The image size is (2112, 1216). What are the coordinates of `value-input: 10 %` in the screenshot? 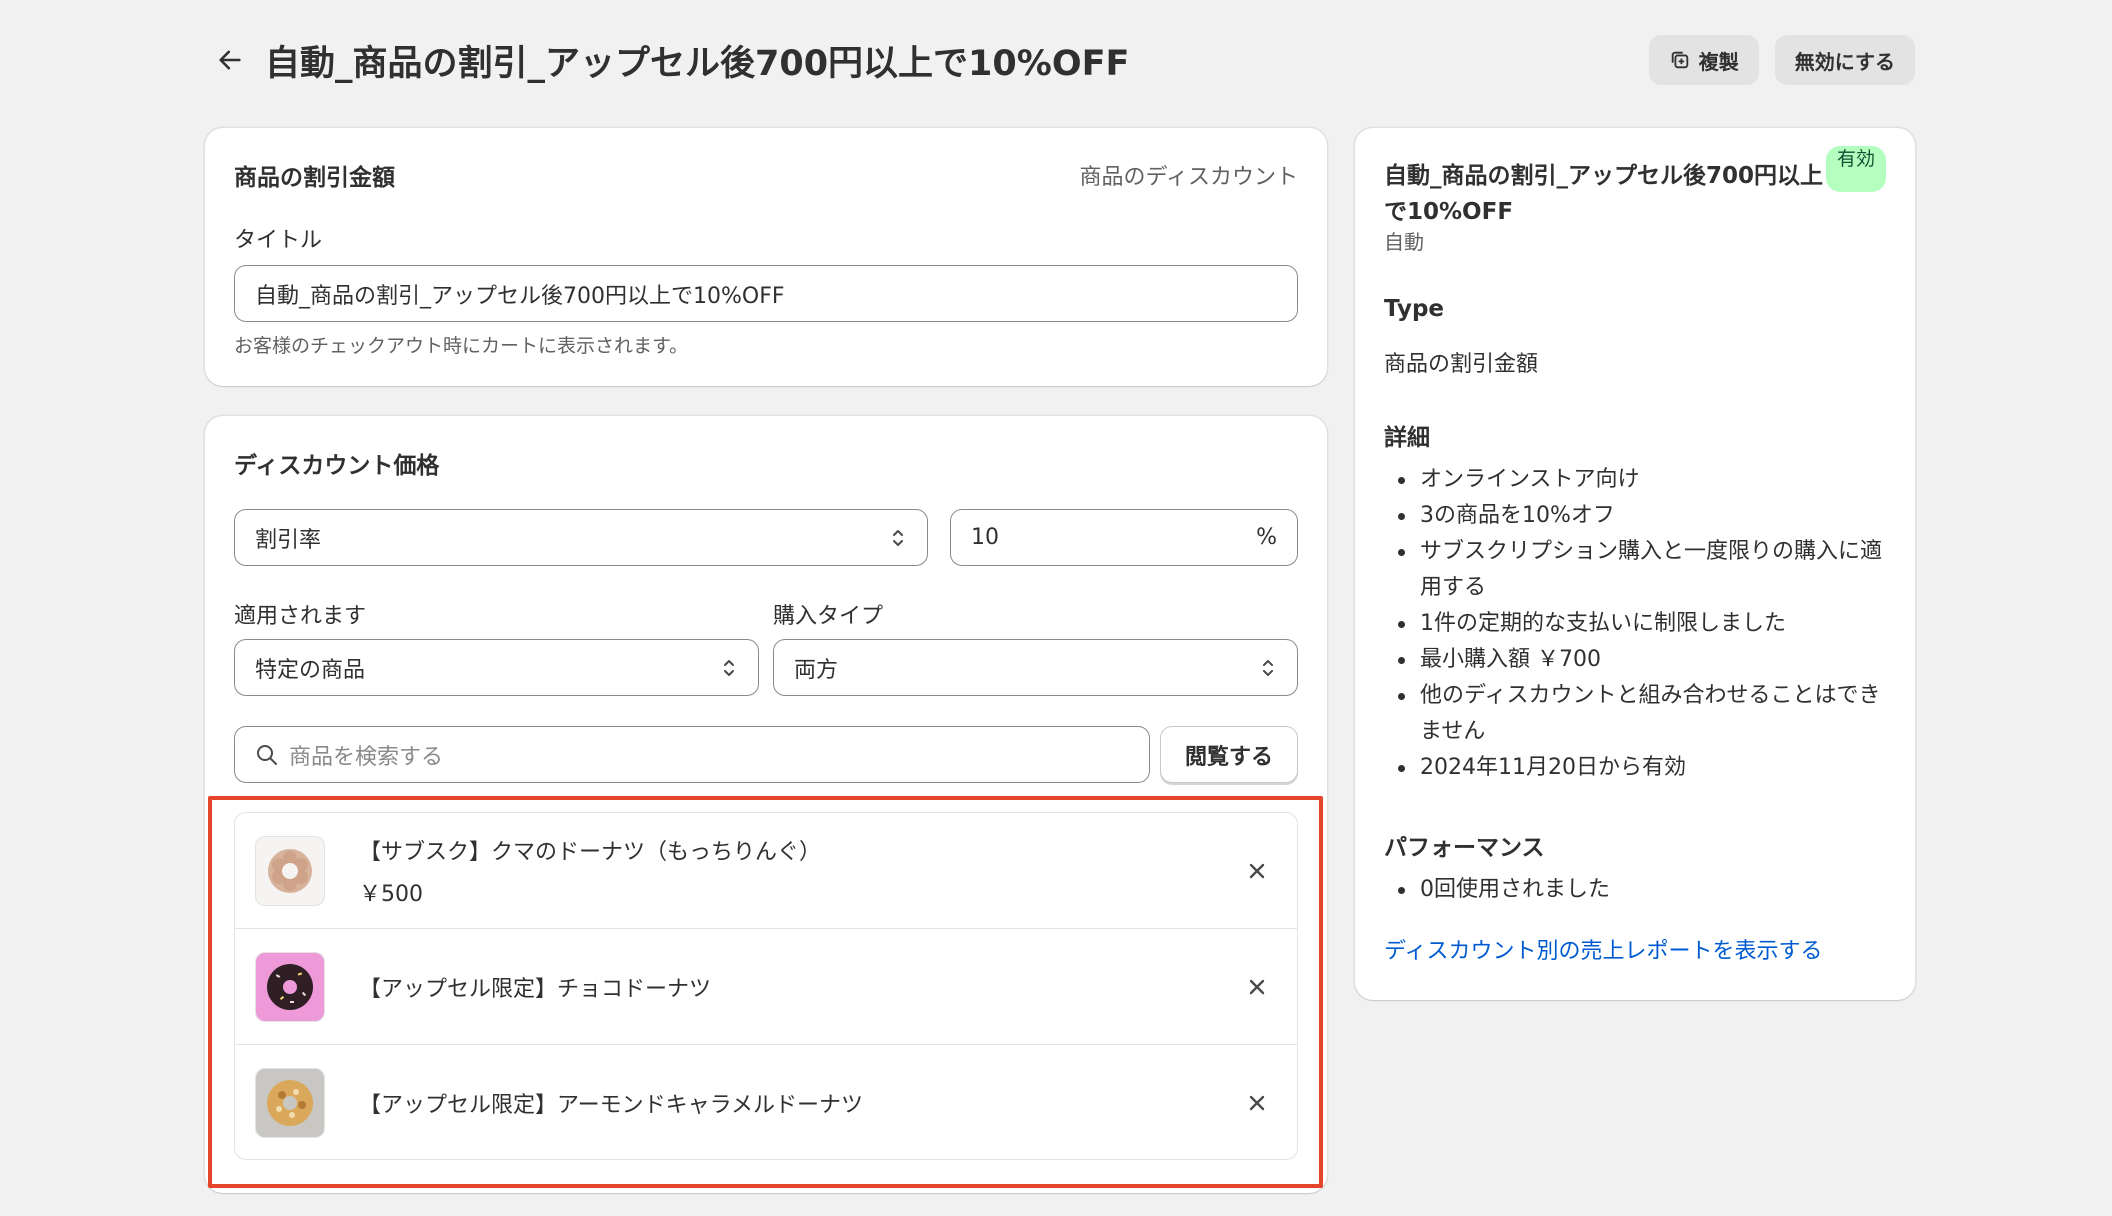 It's located at (1124, 537).